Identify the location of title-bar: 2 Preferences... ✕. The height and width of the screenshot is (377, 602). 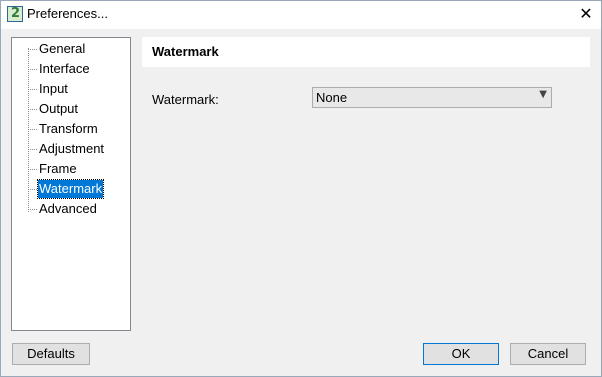
(301, 15).